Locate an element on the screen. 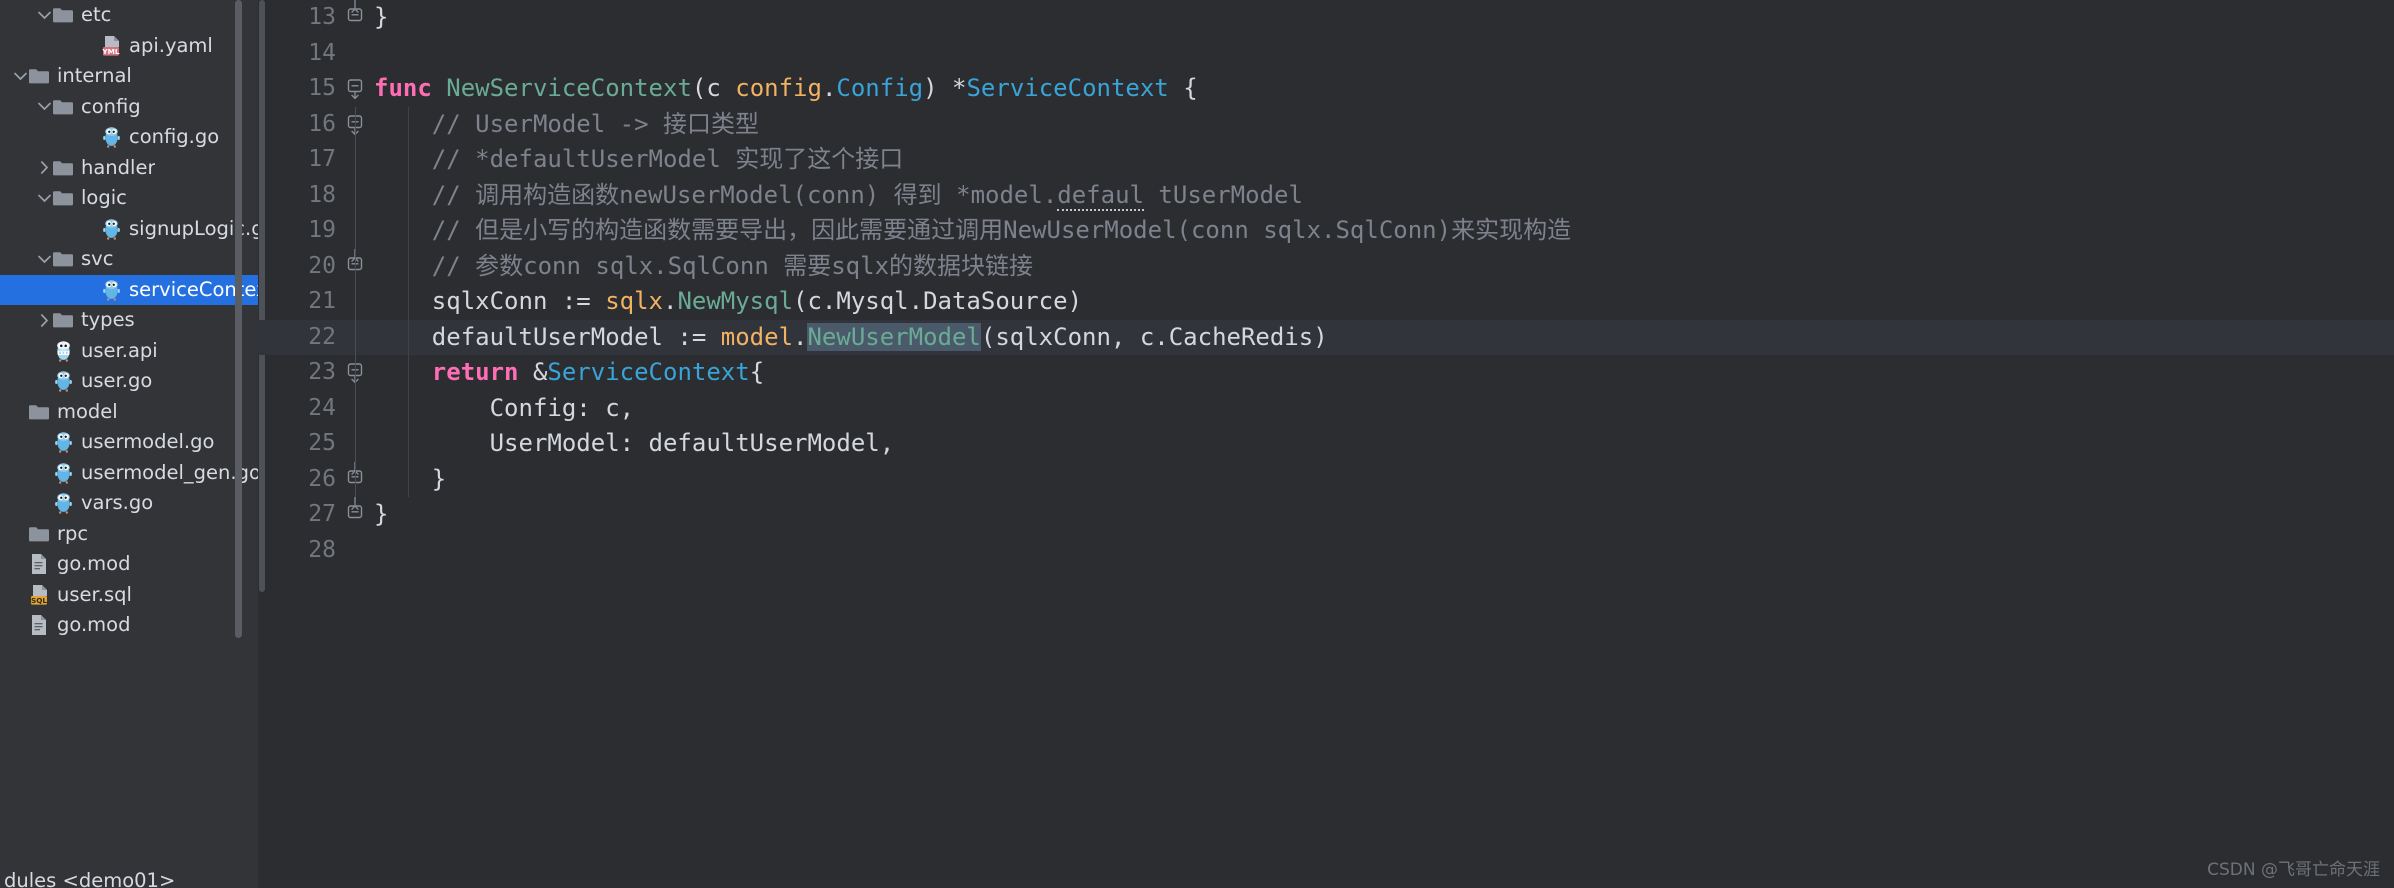 The height and width of the screenshot is (888, 2394). tree-item: SQL user.sql is located at coordinates (129, 595).